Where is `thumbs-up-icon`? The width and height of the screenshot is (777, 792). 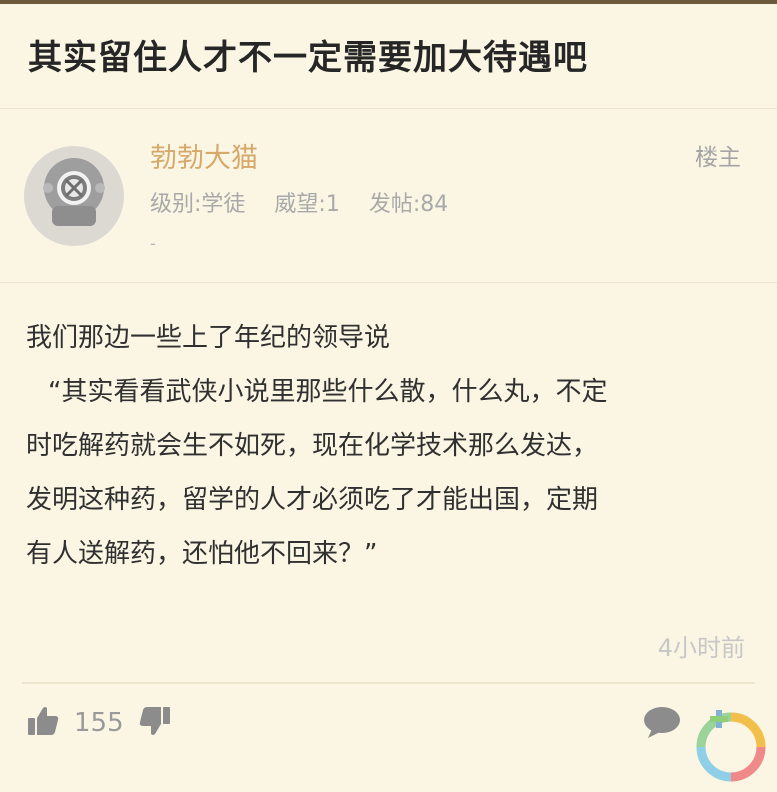 thumbs-up-icon is located at coordinates (43, 721).